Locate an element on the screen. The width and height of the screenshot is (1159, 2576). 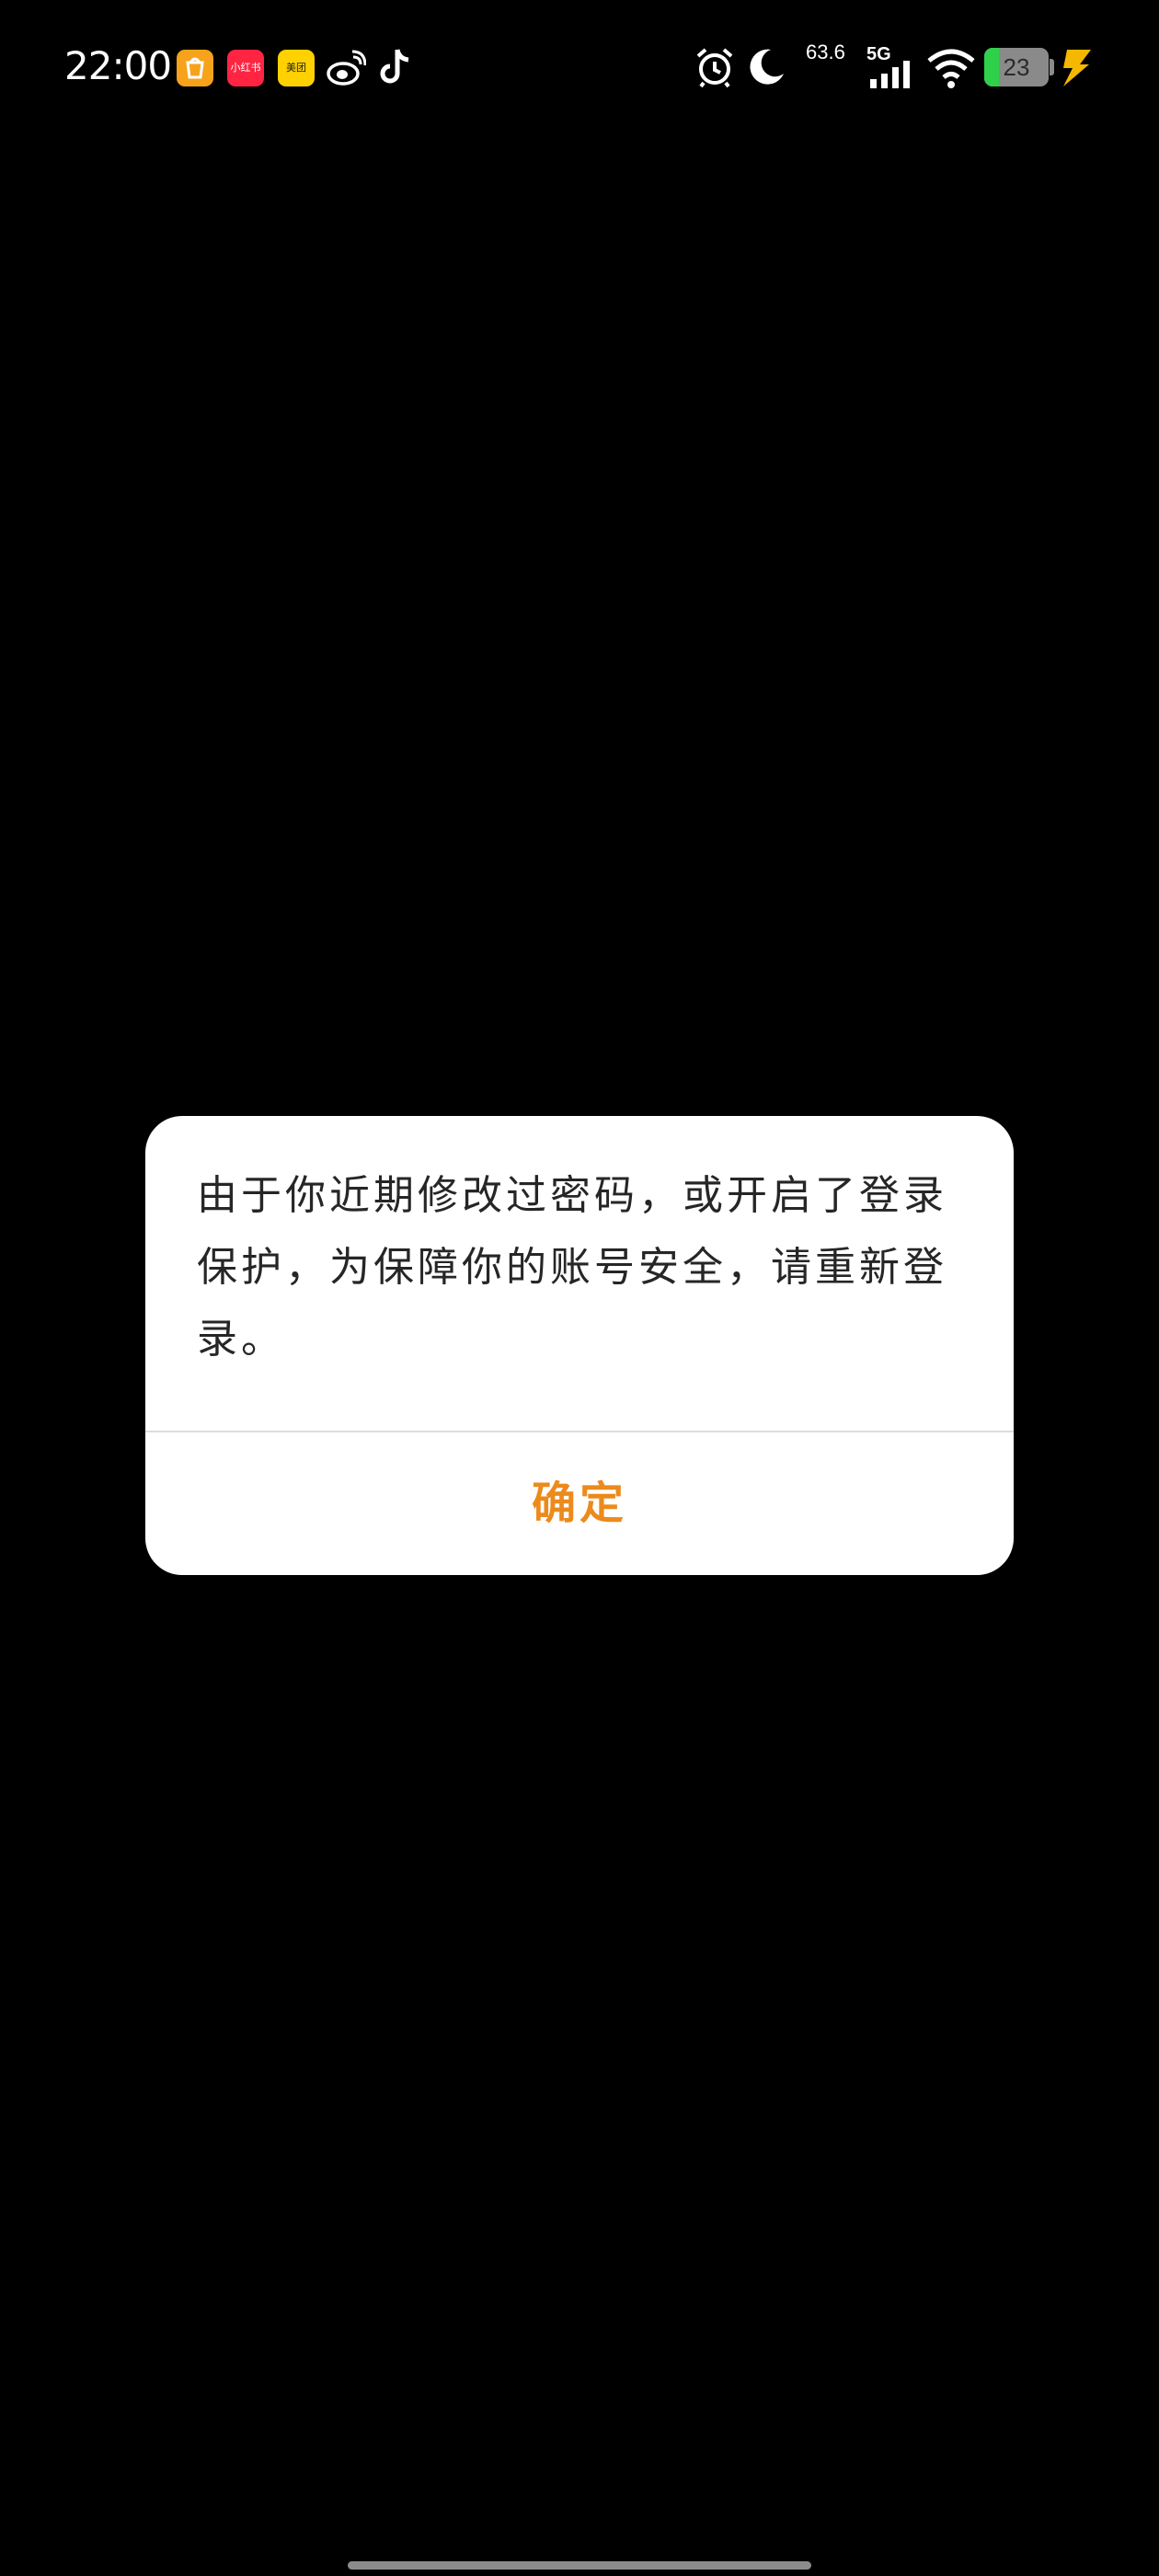
meituan-label: 美团 is located at coordinates (296, 68).